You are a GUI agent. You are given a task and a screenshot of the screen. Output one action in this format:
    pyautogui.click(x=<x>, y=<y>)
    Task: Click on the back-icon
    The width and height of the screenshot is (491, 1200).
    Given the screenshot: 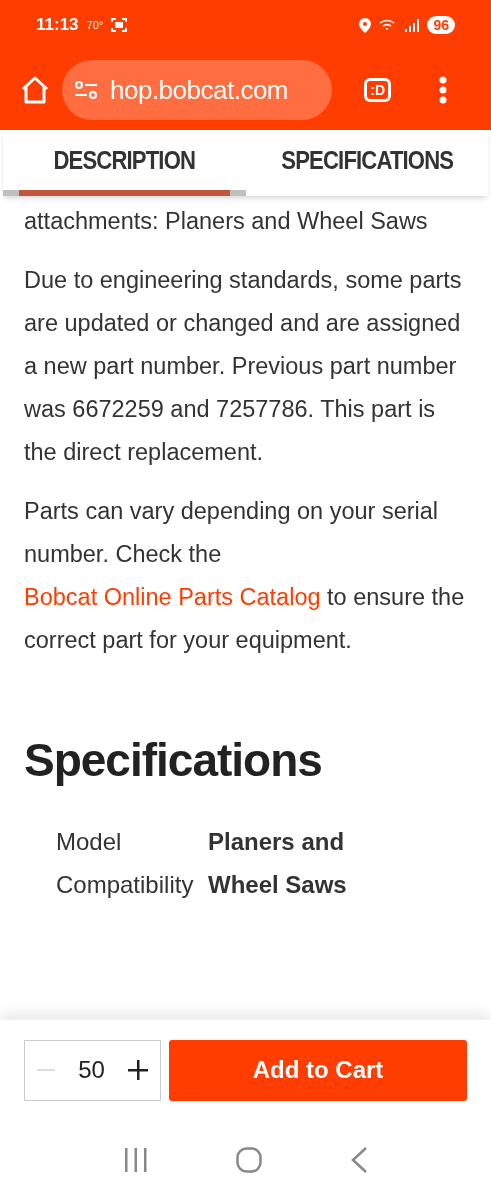 What is the action you would take?
    pyautogui.click(x=358, y=1160)
    